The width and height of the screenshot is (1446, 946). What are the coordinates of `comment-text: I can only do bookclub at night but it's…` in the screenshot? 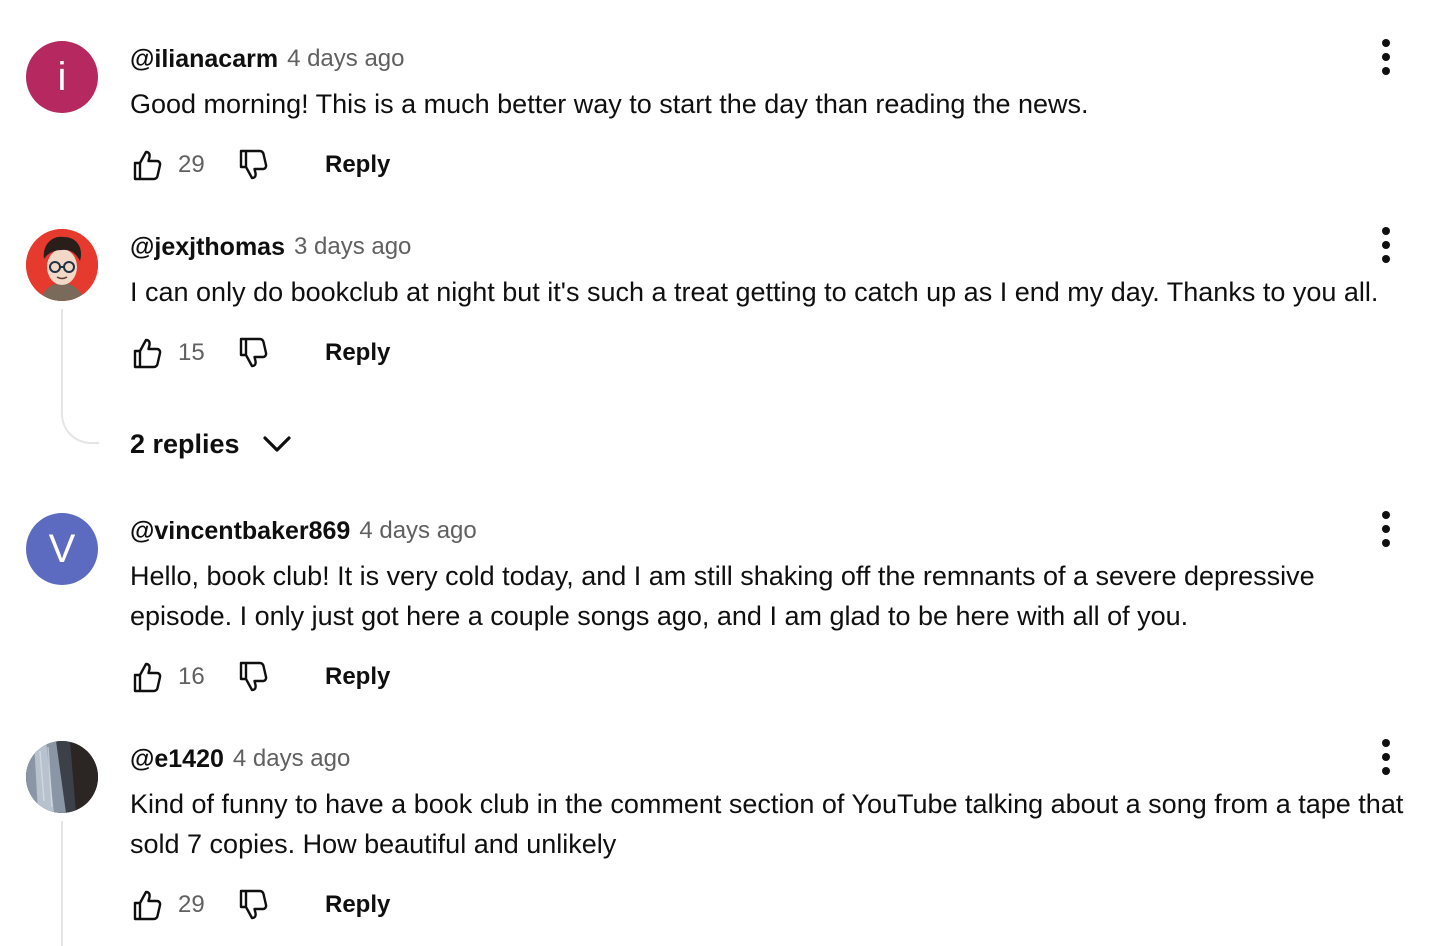 It's located at (754, 292).